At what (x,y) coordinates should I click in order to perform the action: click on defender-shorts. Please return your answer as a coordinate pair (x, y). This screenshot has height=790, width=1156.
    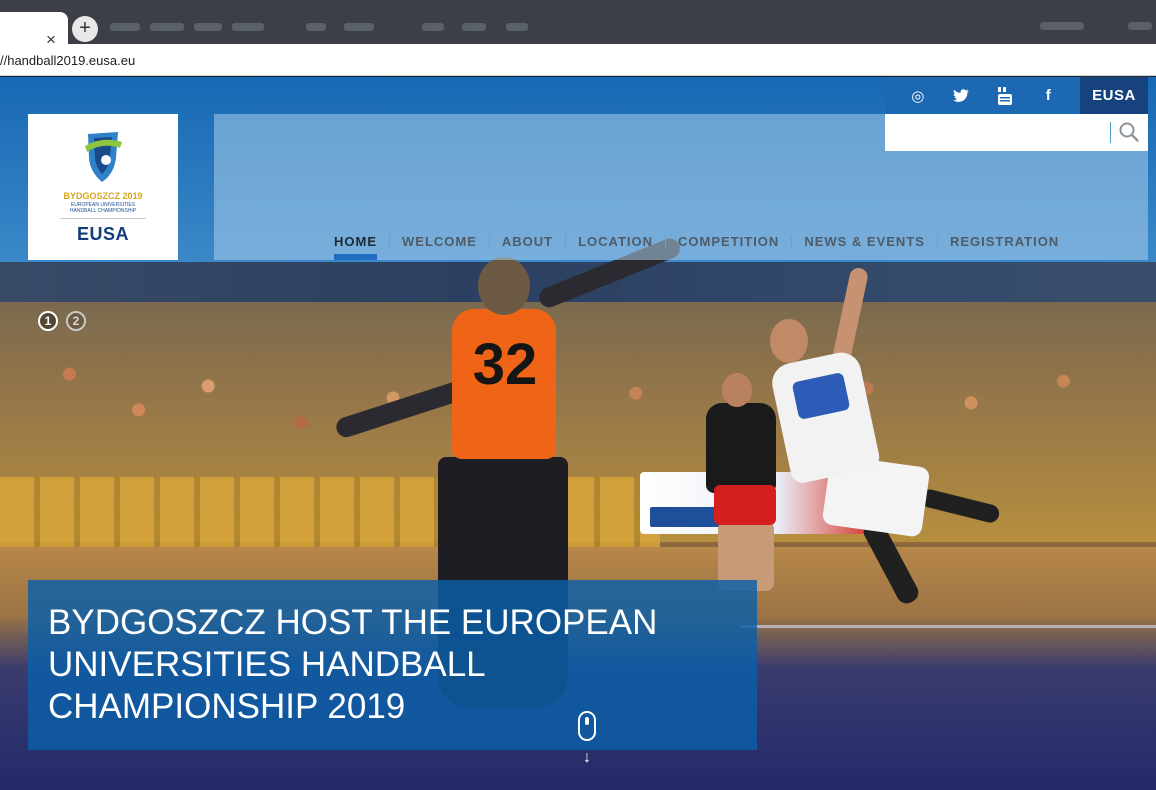
    Looking at the image, I should click on (745, 505).